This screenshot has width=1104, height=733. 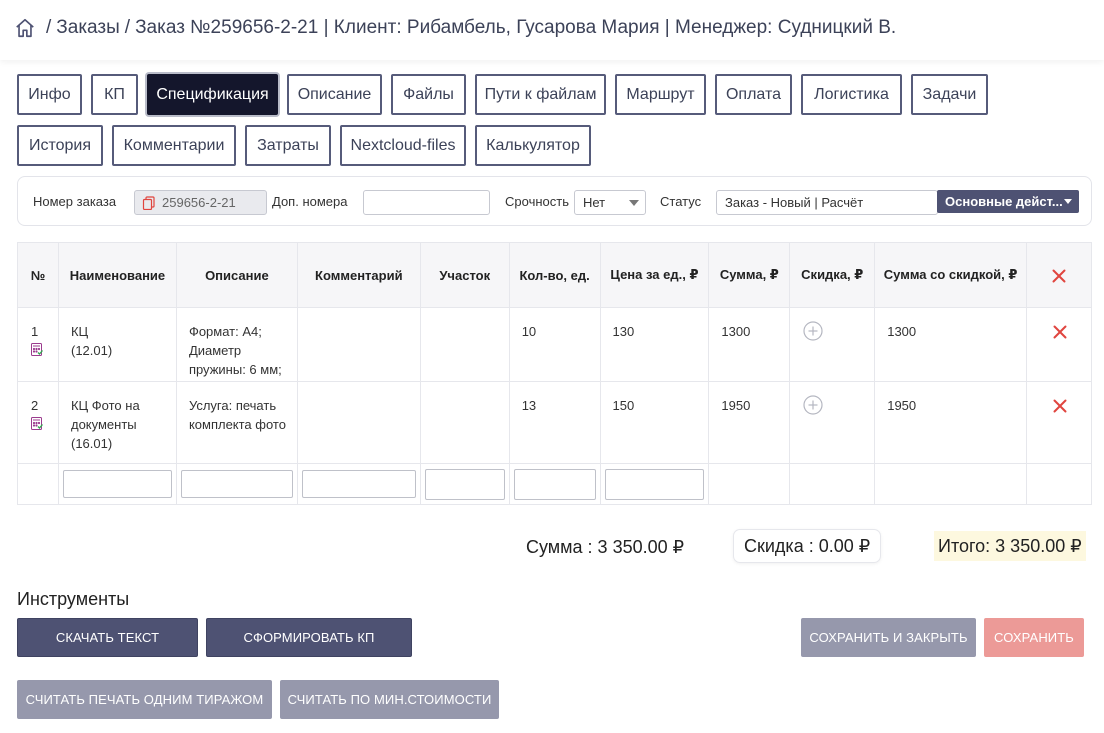 I want to click on new-description-input, so click(x=236, y=484).